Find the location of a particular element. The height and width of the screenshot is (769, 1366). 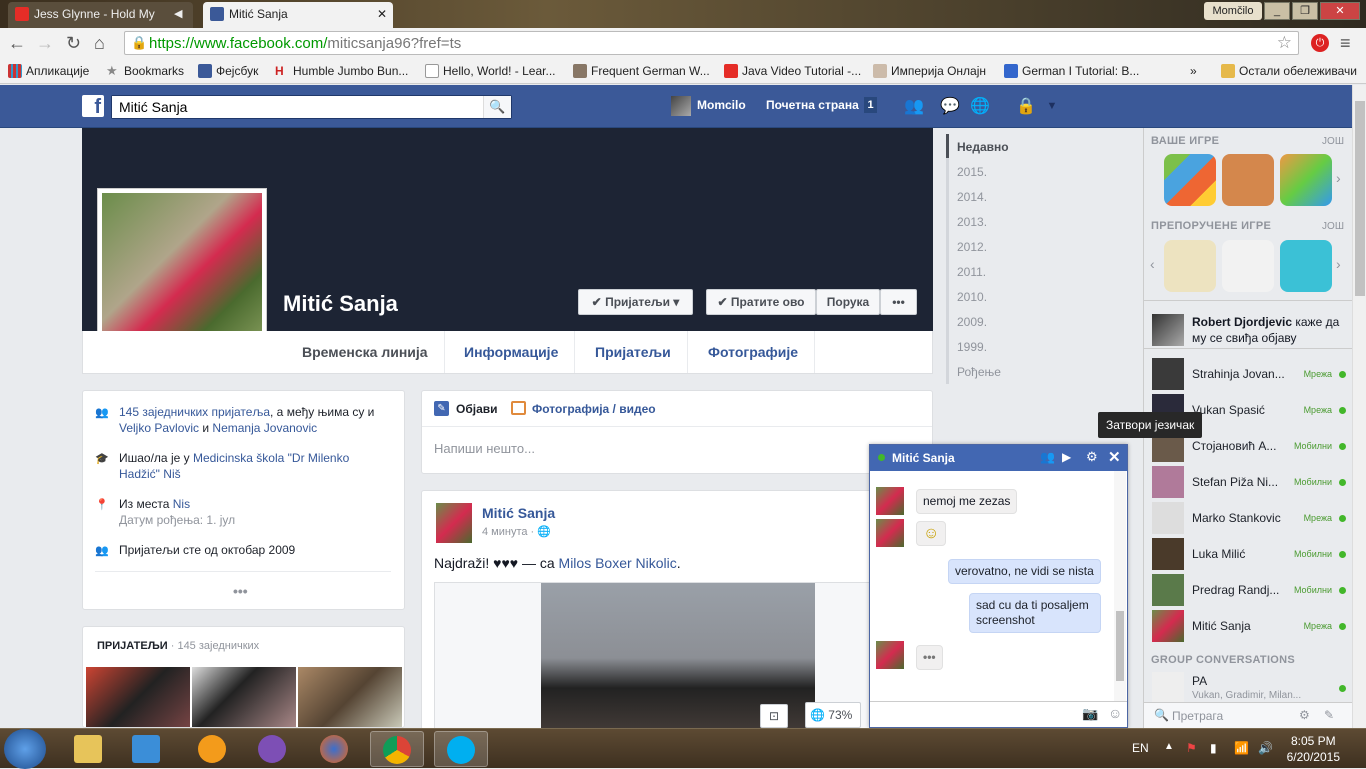

year-item: 2014. is located at coordinates (972, 197).